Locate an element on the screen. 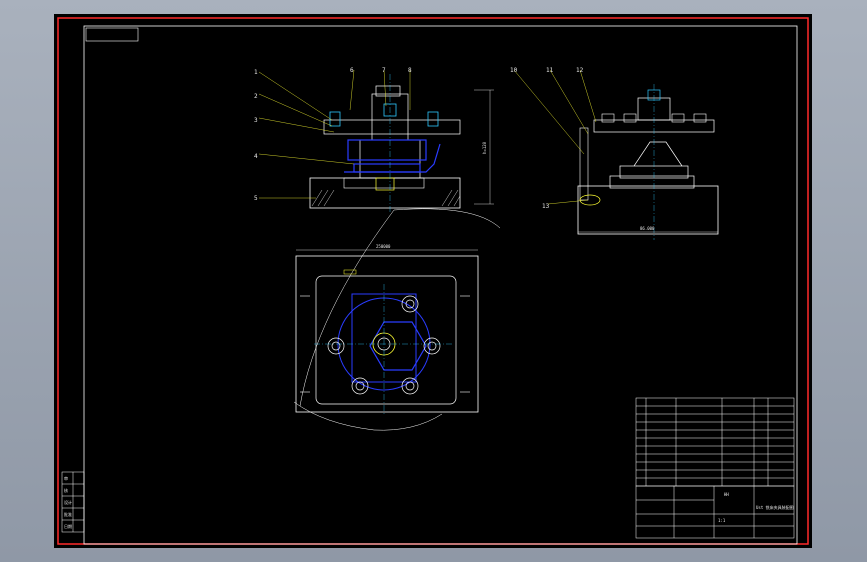 This screenshot has width=867, height=562. side-leaders is located at coordinates (555, 137).